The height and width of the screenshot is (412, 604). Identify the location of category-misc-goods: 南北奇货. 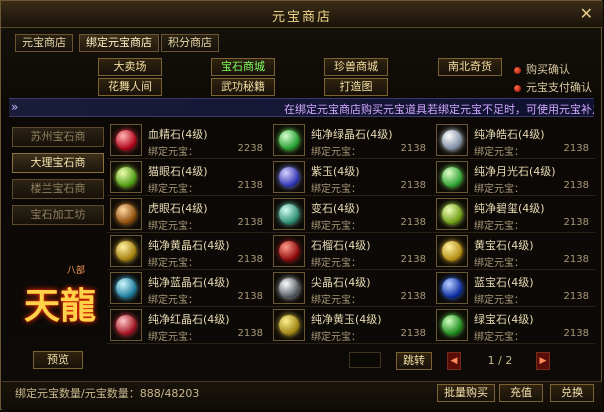
(470, 67).